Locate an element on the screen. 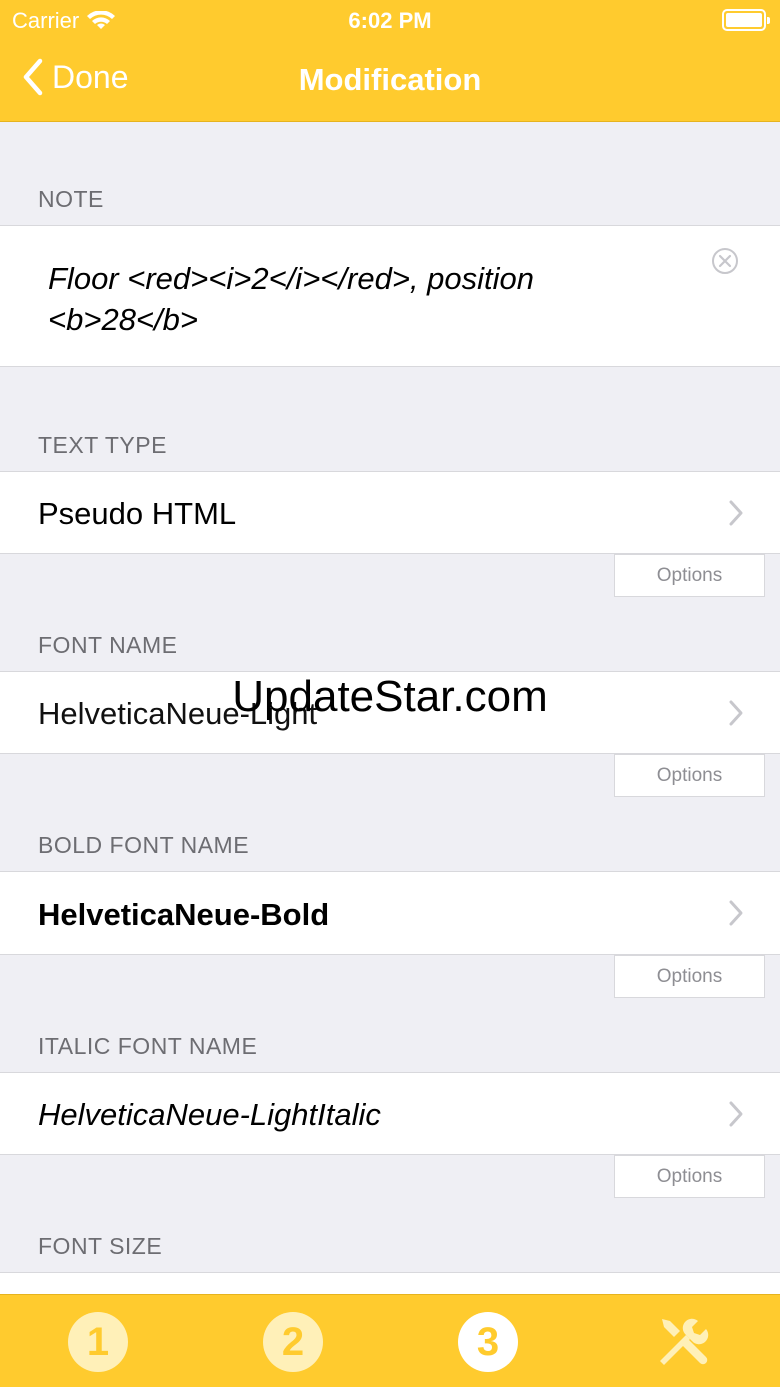 The height and width of the screenshot is (1387, 780). tab-bar: 1 2 3 is located at coordinates (390, 1340).